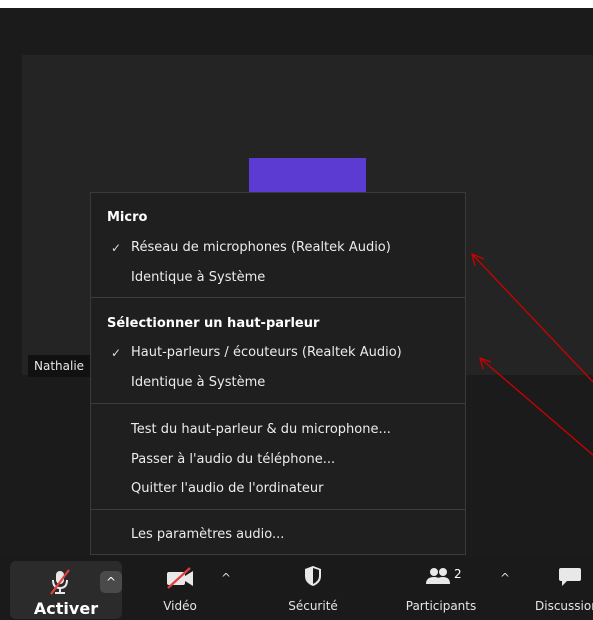 This screenshot has height=620, width=593. I want to click on video-options-caret: ^, so click(226, 578).